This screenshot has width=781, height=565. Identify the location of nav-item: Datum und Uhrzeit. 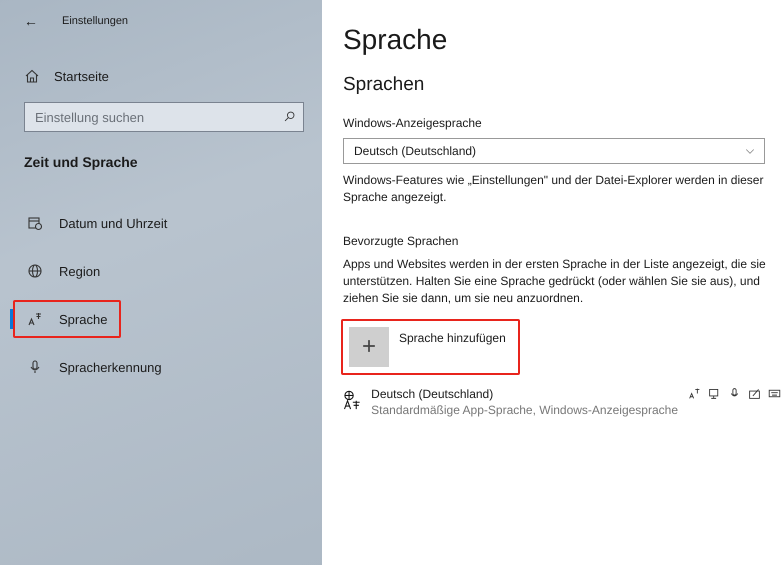
(97, 223).